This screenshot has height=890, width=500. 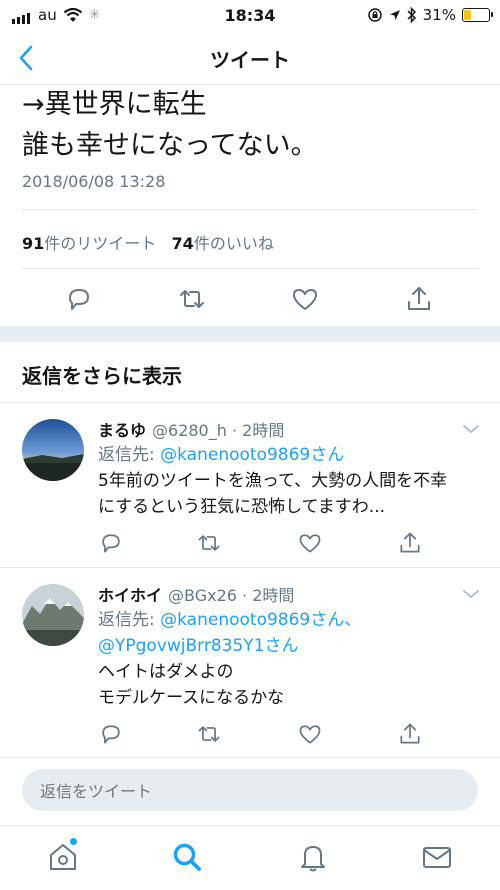 I want to click on tweet-actions, so click(x=250, y=300).